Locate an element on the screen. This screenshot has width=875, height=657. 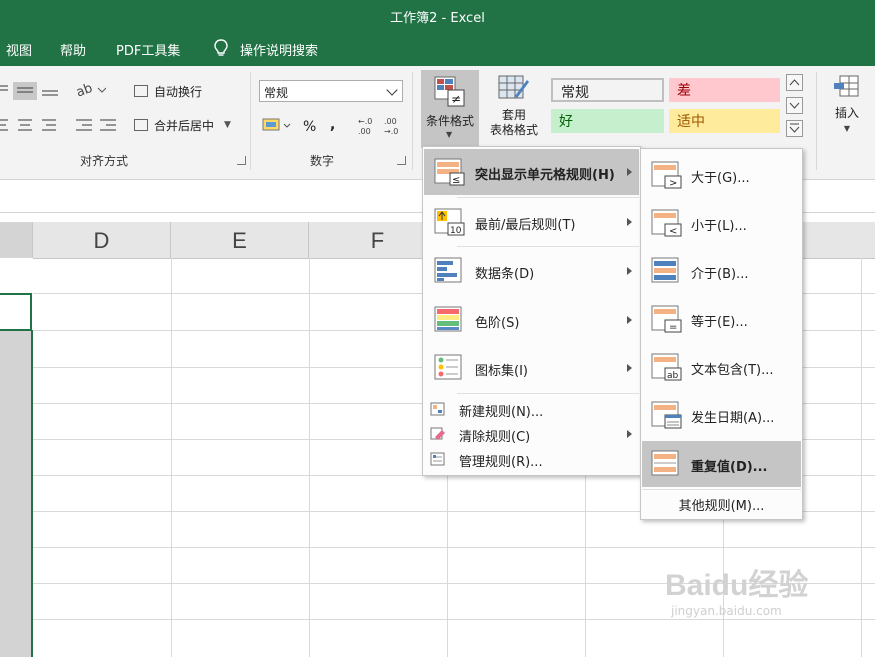
color-scales-icon is located at coordinates (448, 319).